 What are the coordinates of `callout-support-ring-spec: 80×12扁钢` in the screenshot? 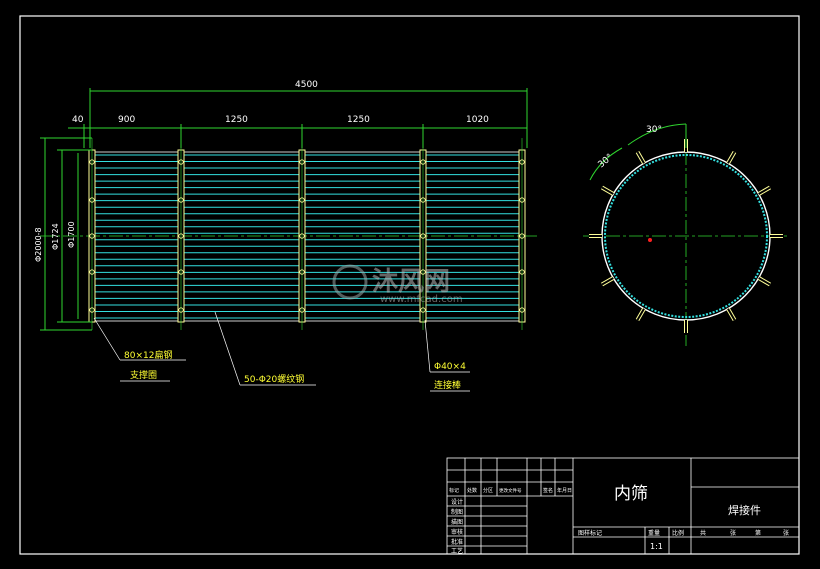 It's located at (148, 355).